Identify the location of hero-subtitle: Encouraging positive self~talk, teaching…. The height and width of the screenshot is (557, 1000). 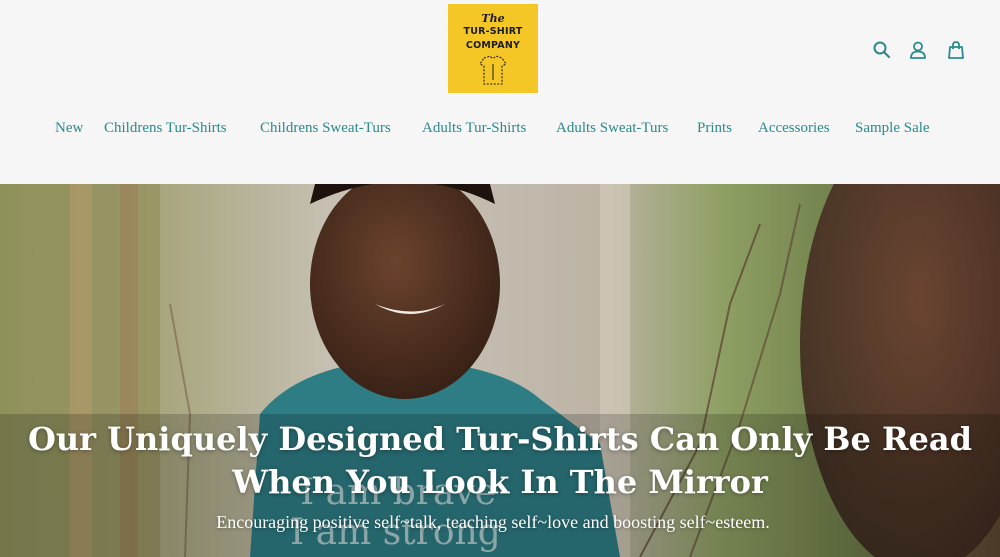
(493, 522).